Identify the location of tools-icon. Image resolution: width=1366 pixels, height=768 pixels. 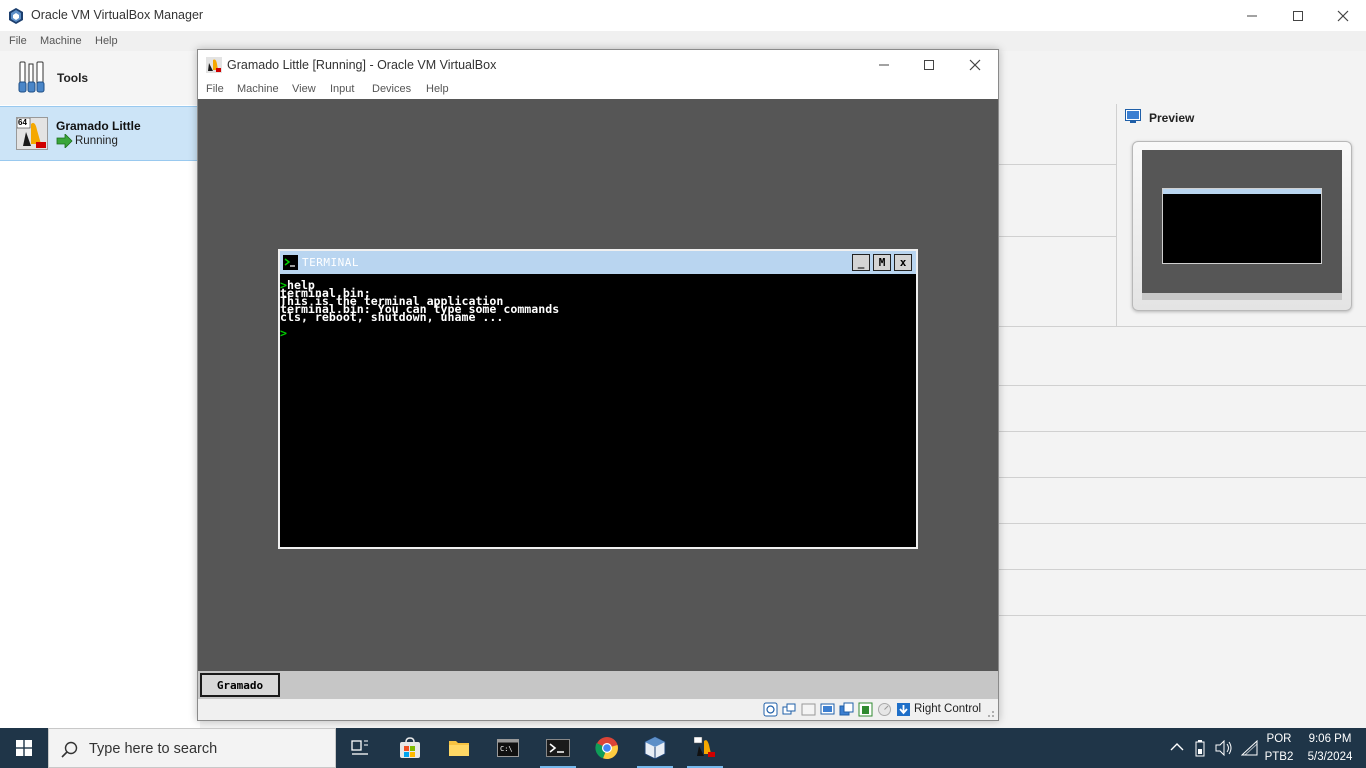
(31, 77).